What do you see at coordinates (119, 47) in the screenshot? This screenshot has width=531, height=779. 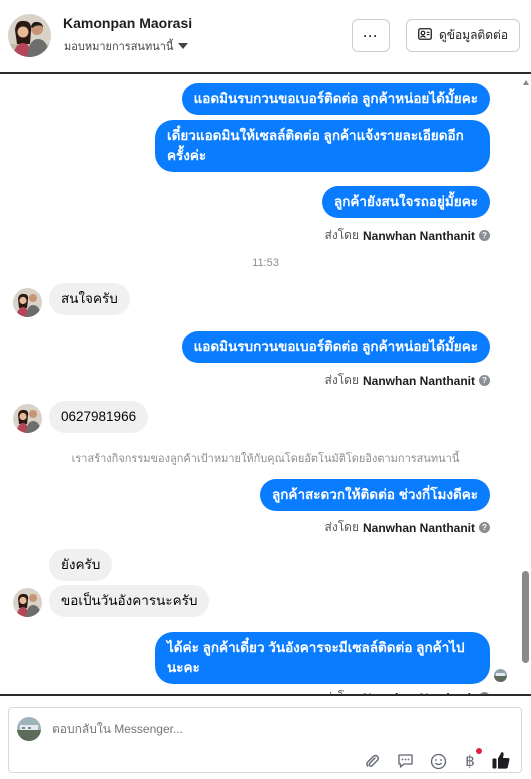 I see `assign-label: มอบหมายการสนทนานี้` at bounding box center [119, 47].